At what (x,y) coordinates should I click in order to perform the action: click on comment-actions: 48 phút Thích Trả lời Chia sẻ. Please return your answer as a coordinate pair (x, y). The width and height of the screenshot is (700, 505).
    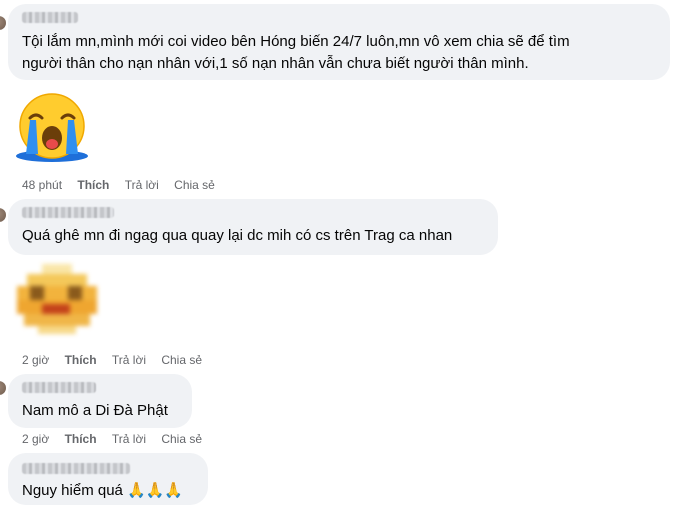
    Looking at the image, I should click on (124, 185).